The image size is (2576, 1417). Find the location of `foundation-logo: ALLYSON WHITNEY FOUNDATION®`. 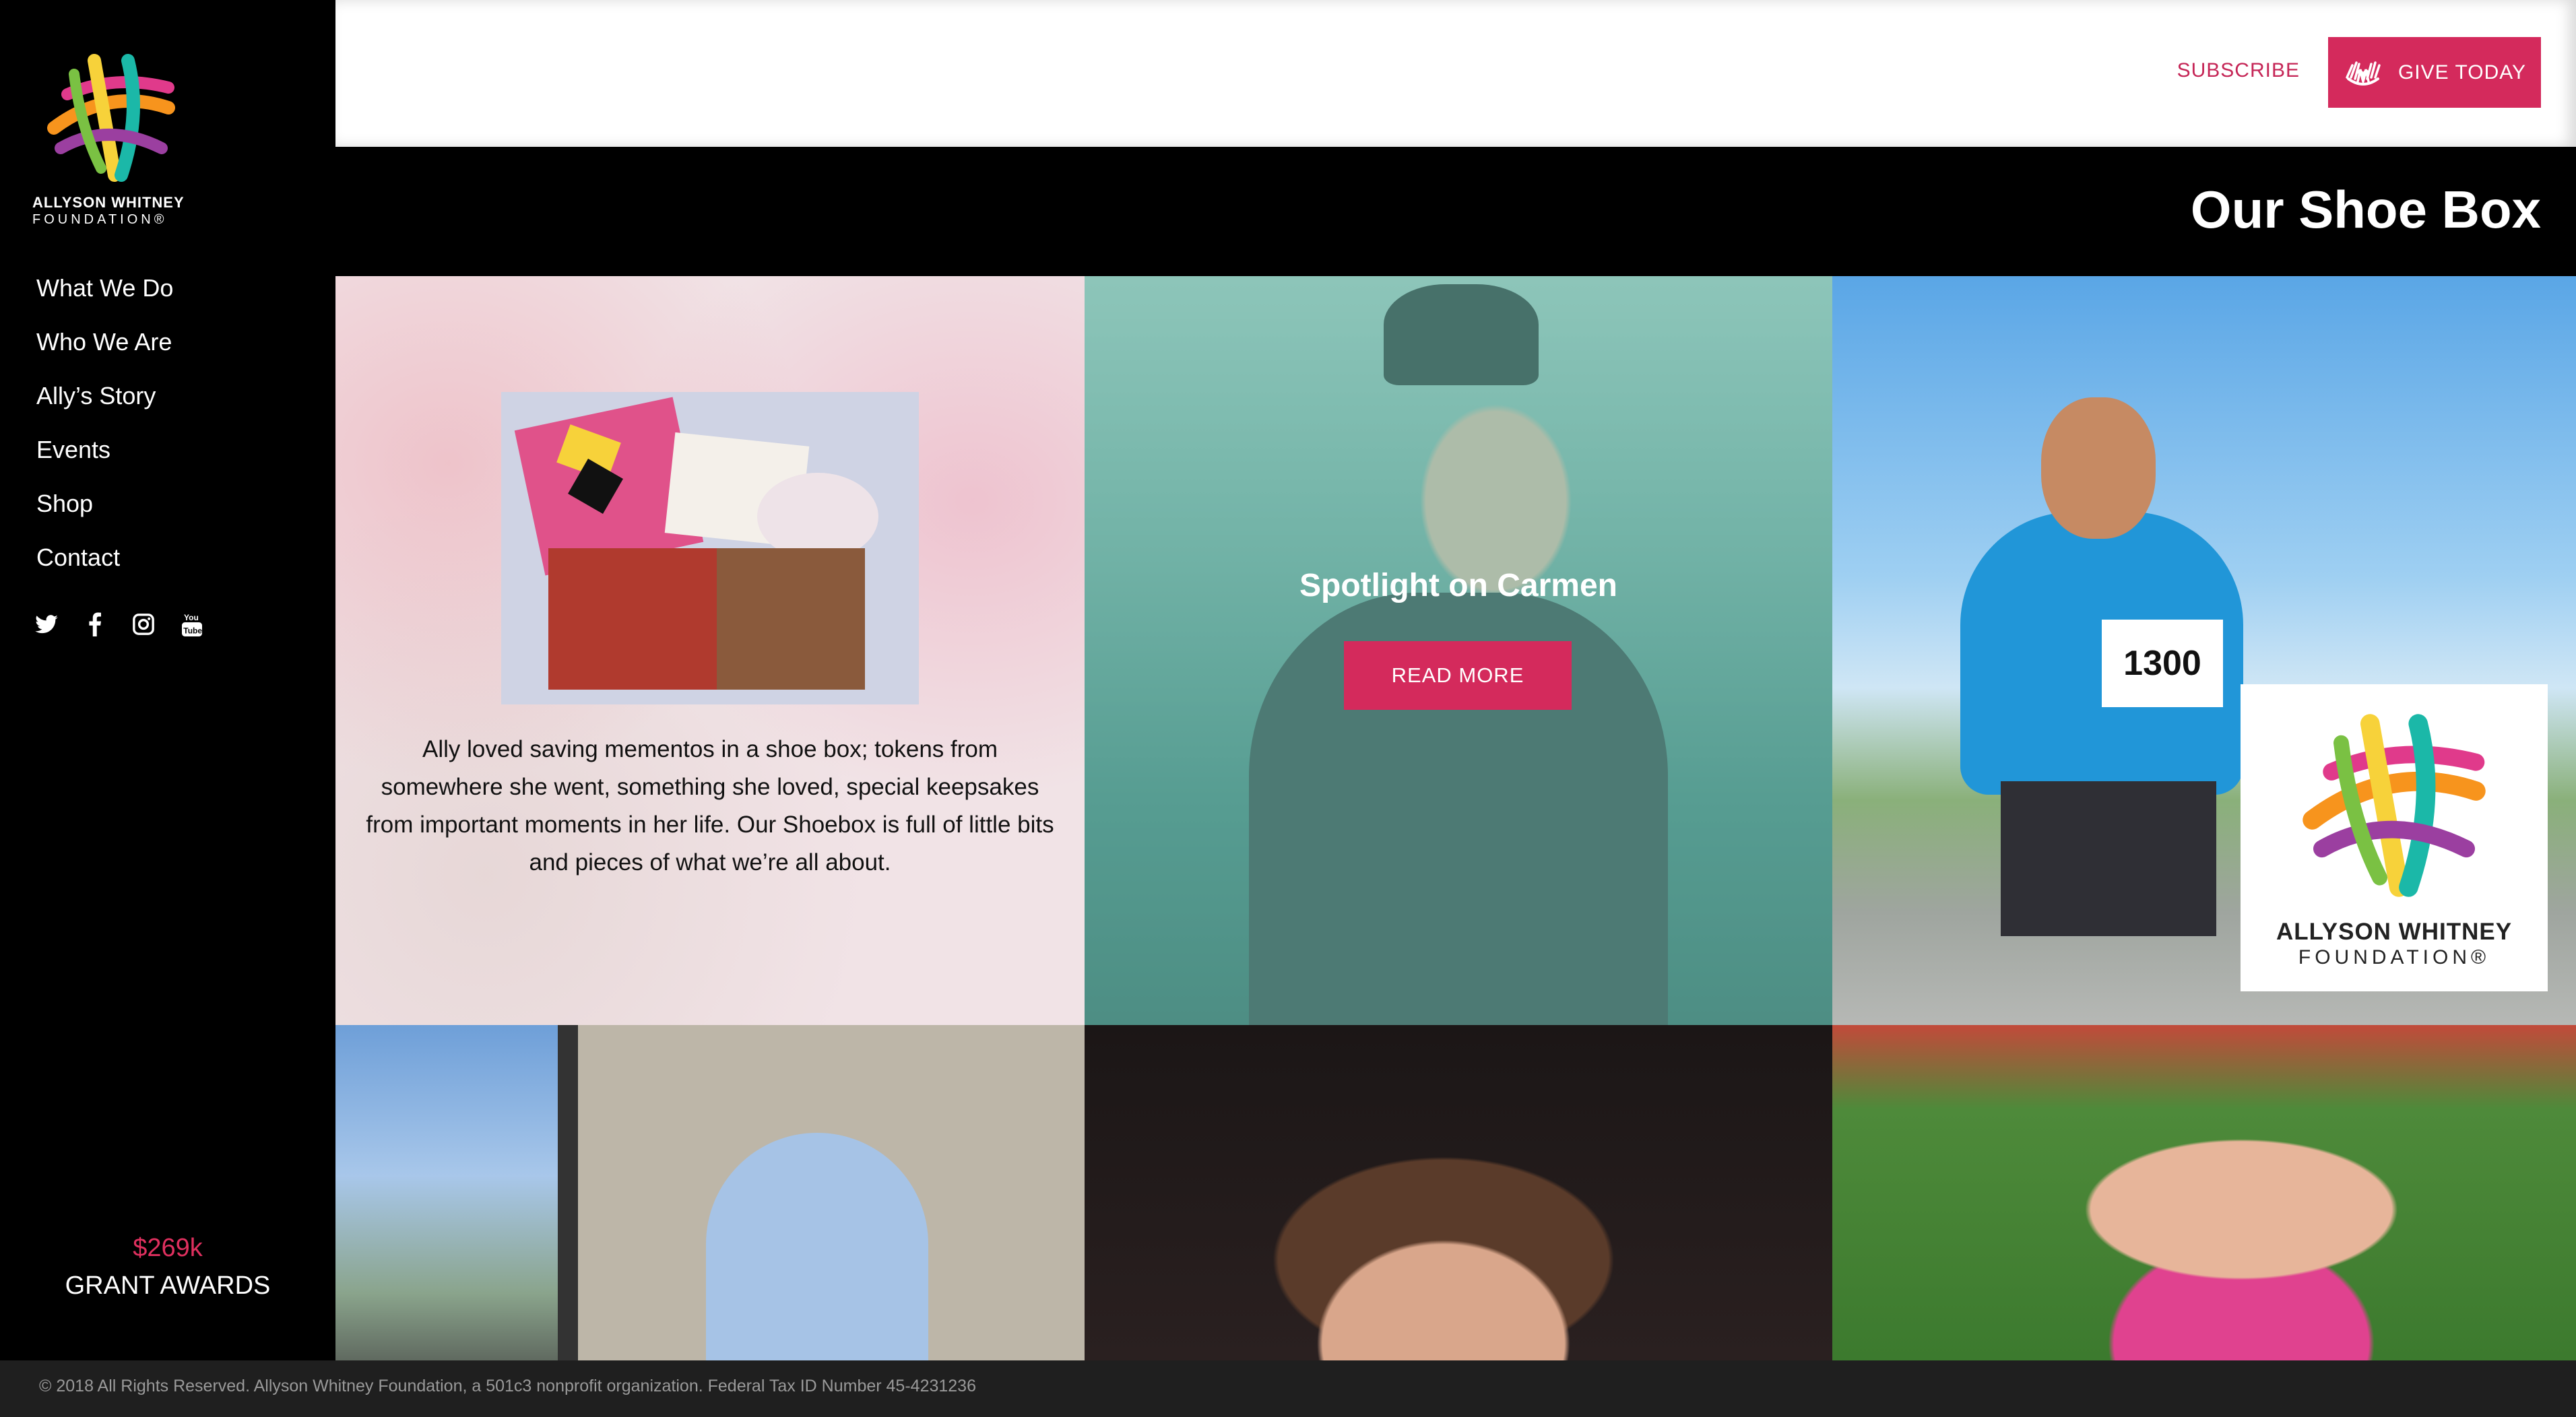

foundation-logo: ALLYSON WHITNEY FOUNDATION® is located at coordinates (120, 138).